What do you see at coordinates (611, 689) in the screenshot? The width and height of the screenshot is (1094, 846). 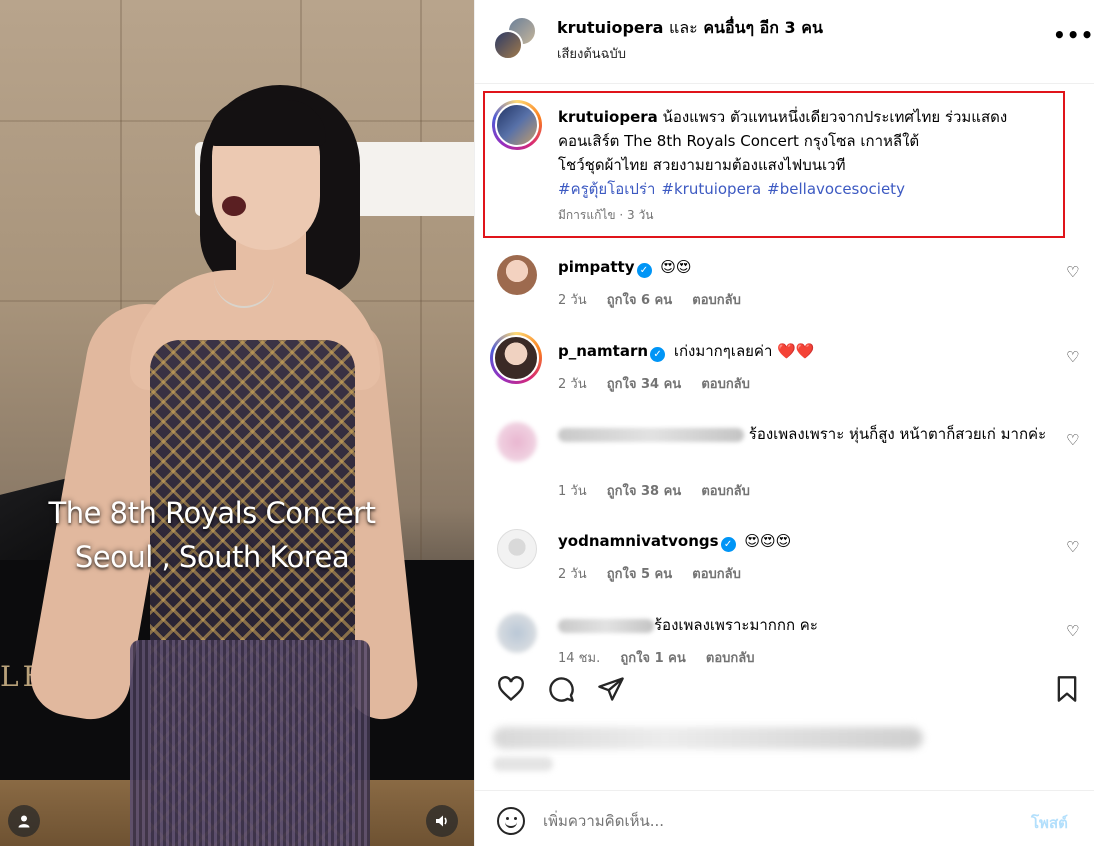 I see `share-paper-plane-icon` at bounding box center [611, 689].